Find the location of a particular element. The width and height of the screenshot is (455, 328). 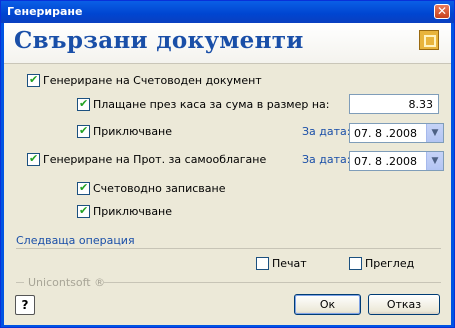

self-tax-date-label: За дата: is located at coordinates (326, 159).